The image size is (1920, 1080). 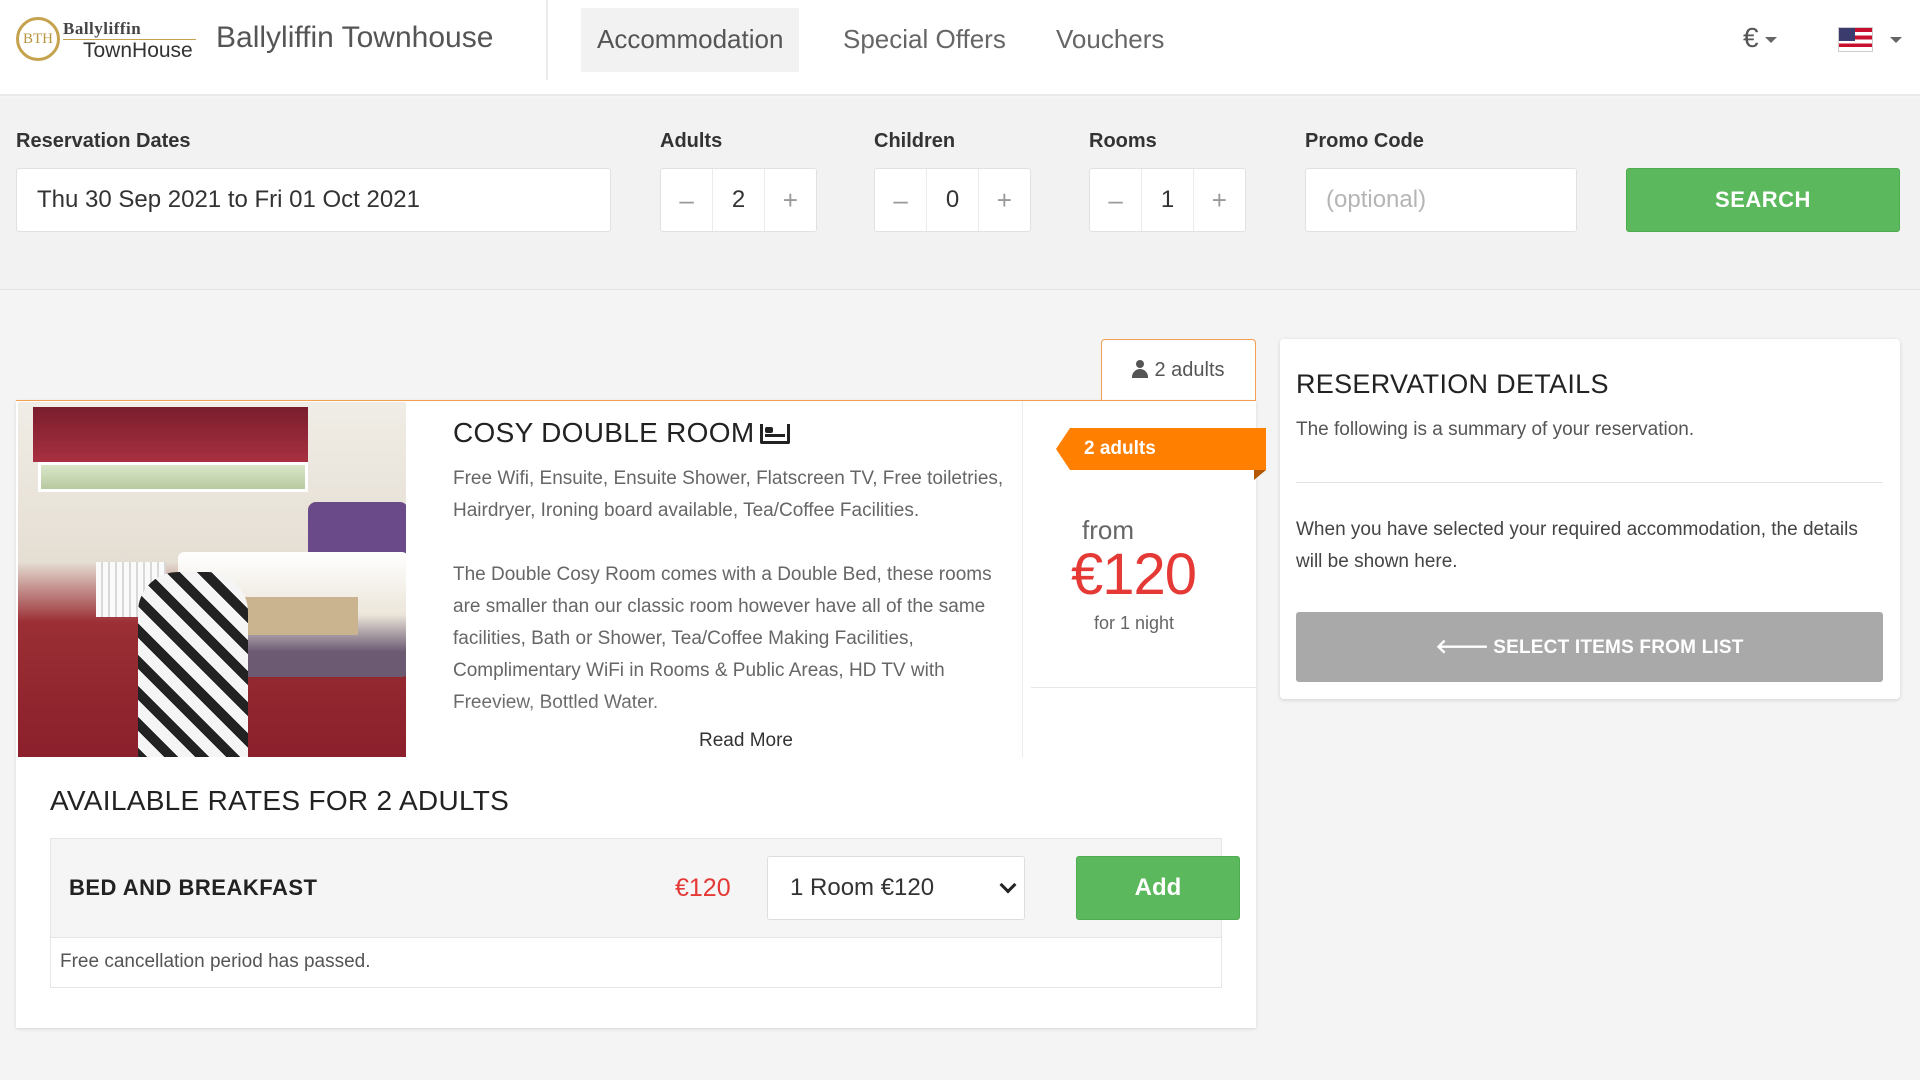 What do you see at coordinates (924, 40) in the screenshot?
I see `nav-special-offers: Special Offers` at bounding box center [924, 40].